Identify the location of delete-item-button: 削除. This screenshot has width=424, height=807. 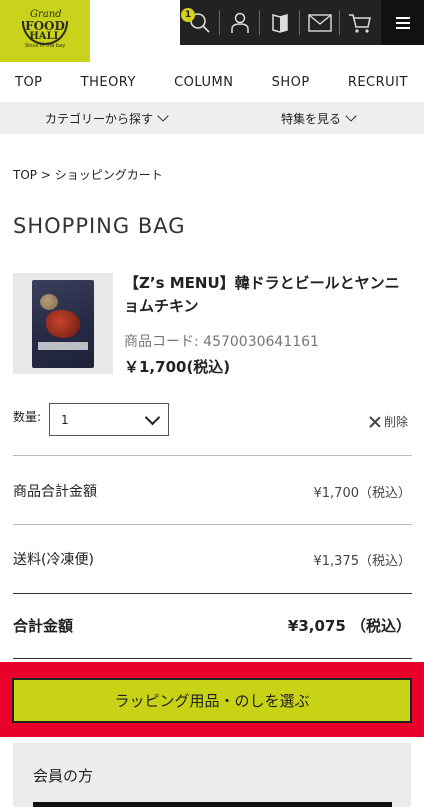
(388, 421).